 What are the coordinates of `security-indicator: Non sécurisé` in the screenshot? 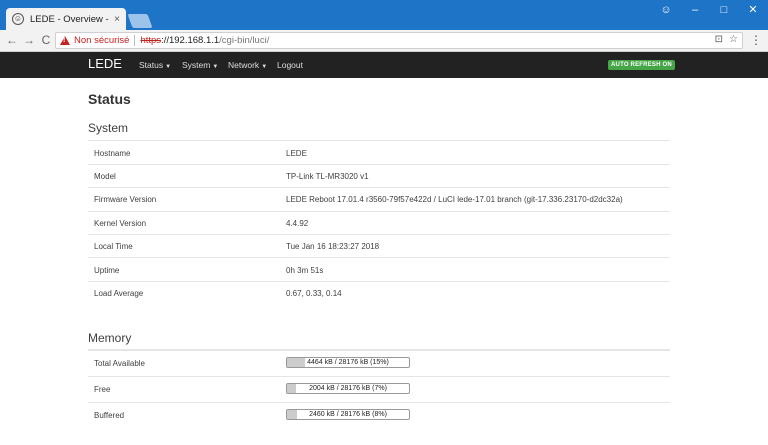 It's located at (101, 40).